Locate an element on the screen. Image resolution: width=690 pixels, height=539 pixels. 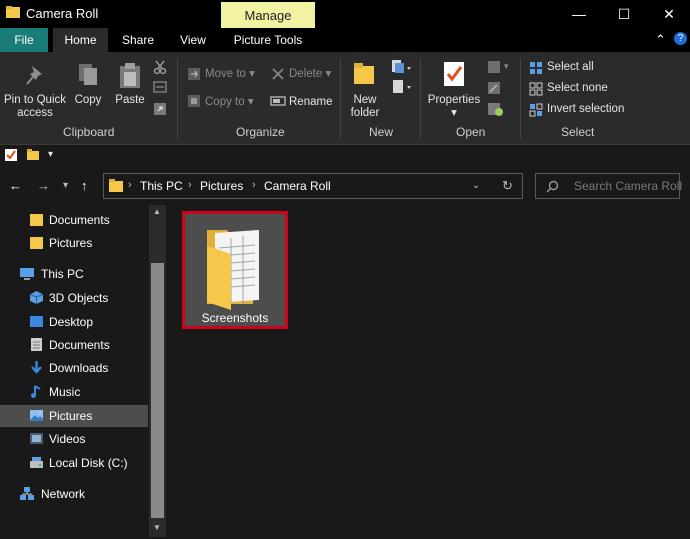
tree-item-label: Documents is located at coordinates (79, 220).